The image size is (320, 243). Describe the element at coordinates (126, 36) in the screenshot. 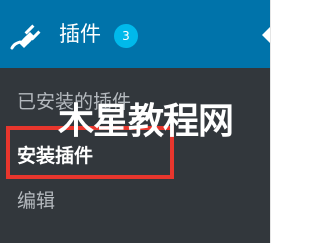

I see `update-count-badge: 3` at that location.